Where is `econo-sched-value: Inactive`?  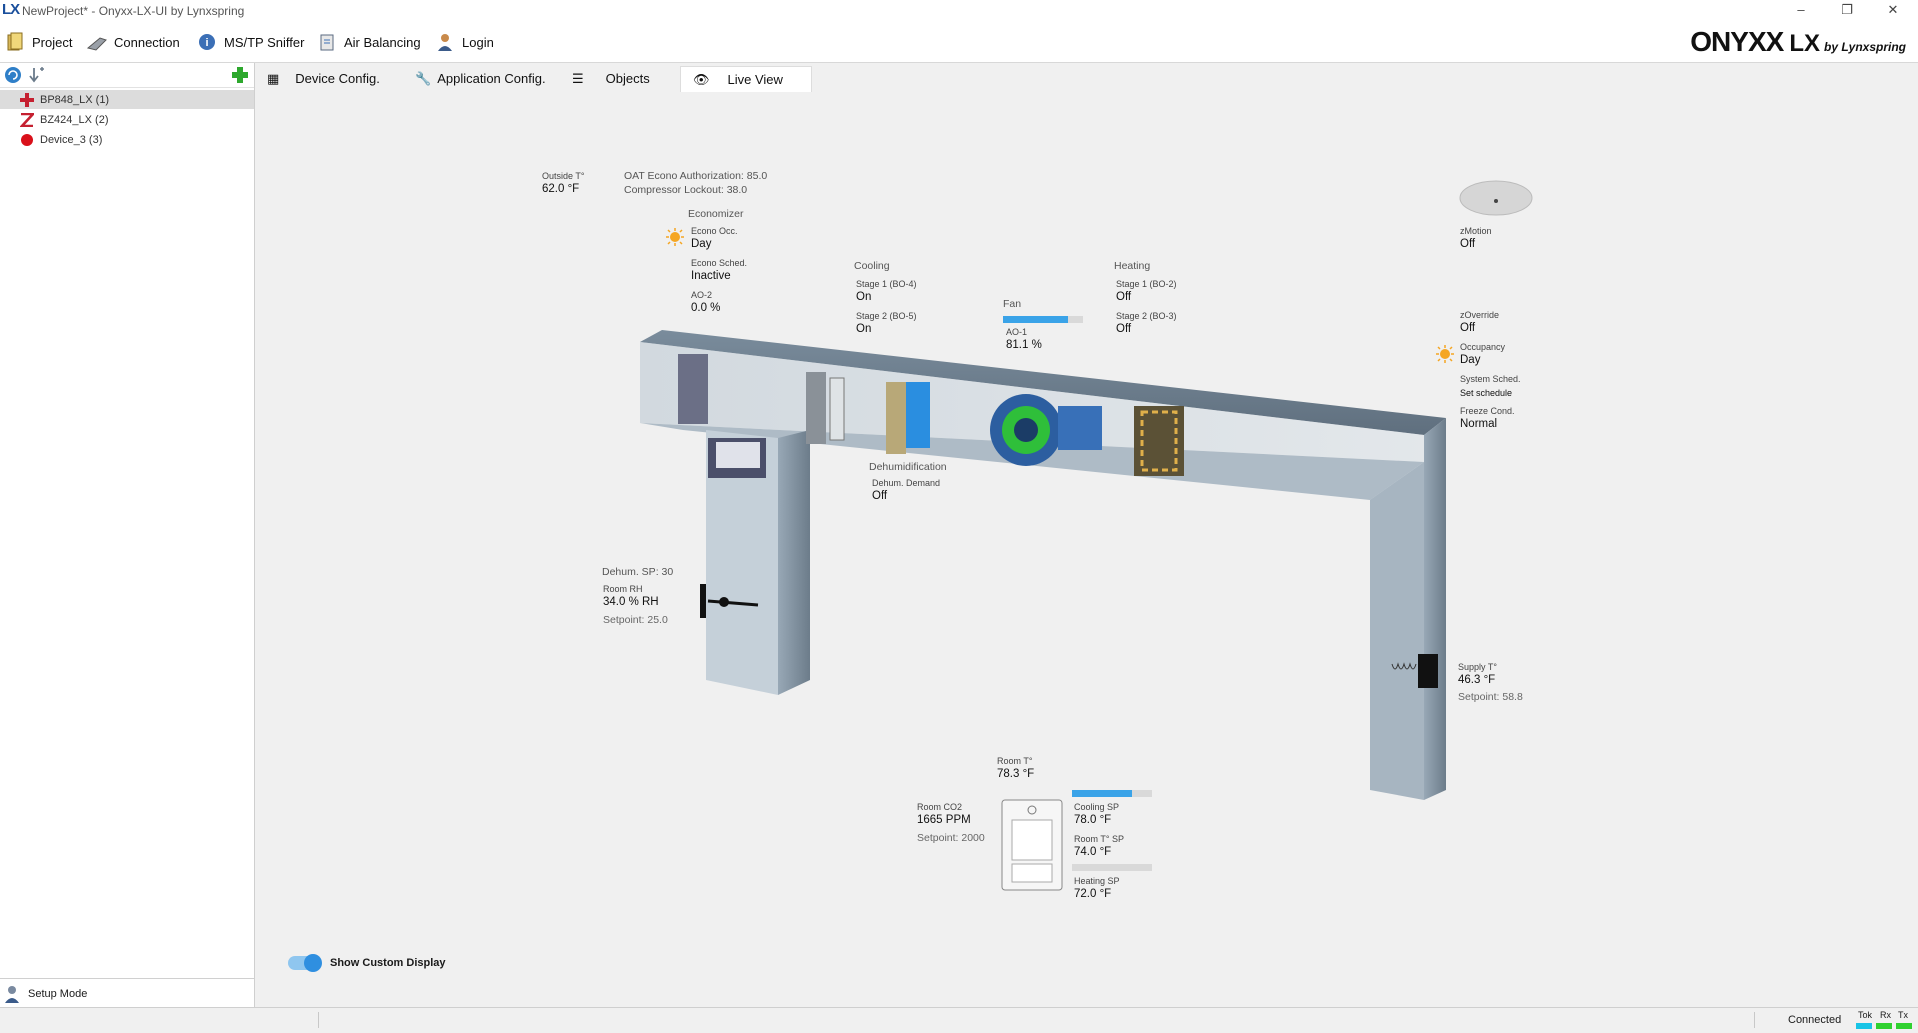
econo-sched-value: Inactive is located at coordinates (711, 276).